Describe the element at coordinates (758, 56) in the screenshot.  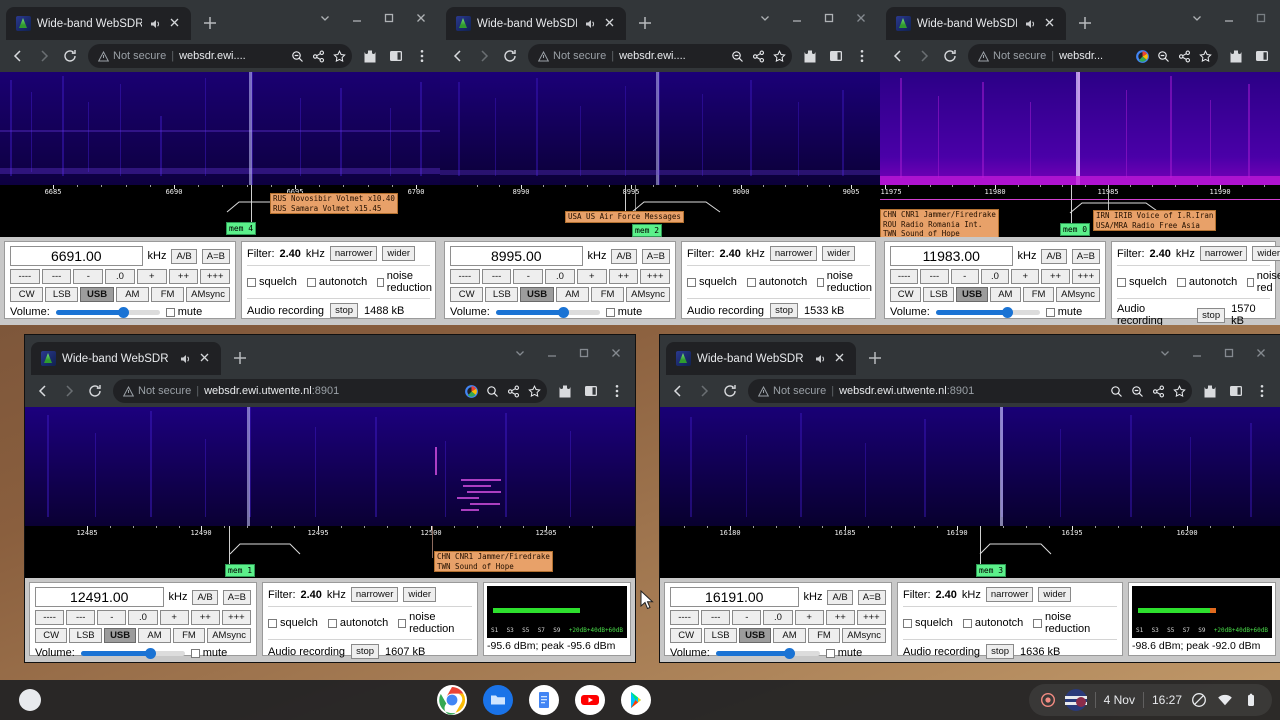
I see `omnibox-icons` at that location.